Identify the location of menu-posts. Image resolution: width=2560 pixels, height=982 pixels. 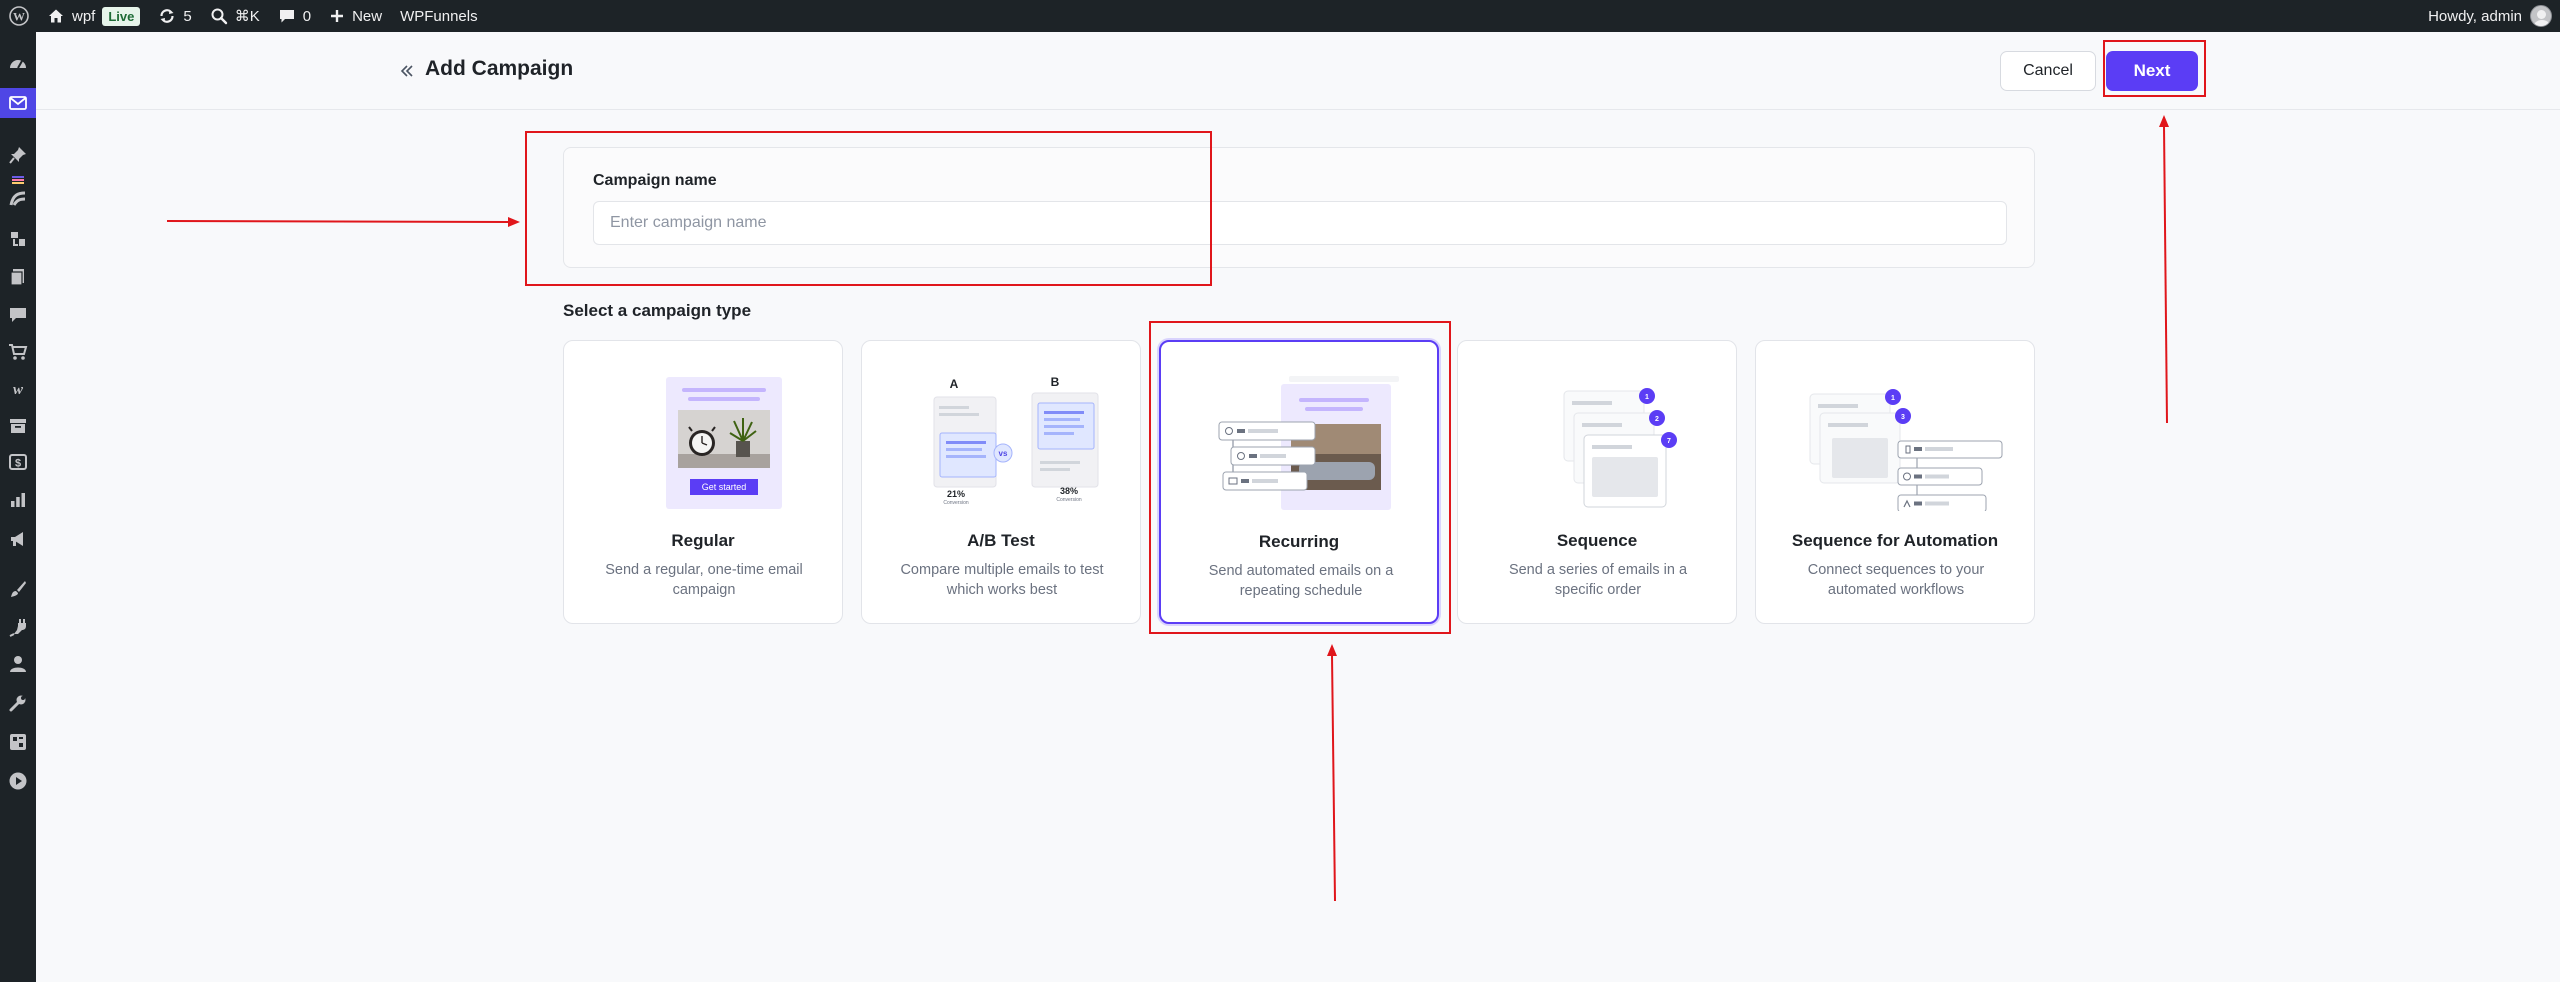
(18, 155).